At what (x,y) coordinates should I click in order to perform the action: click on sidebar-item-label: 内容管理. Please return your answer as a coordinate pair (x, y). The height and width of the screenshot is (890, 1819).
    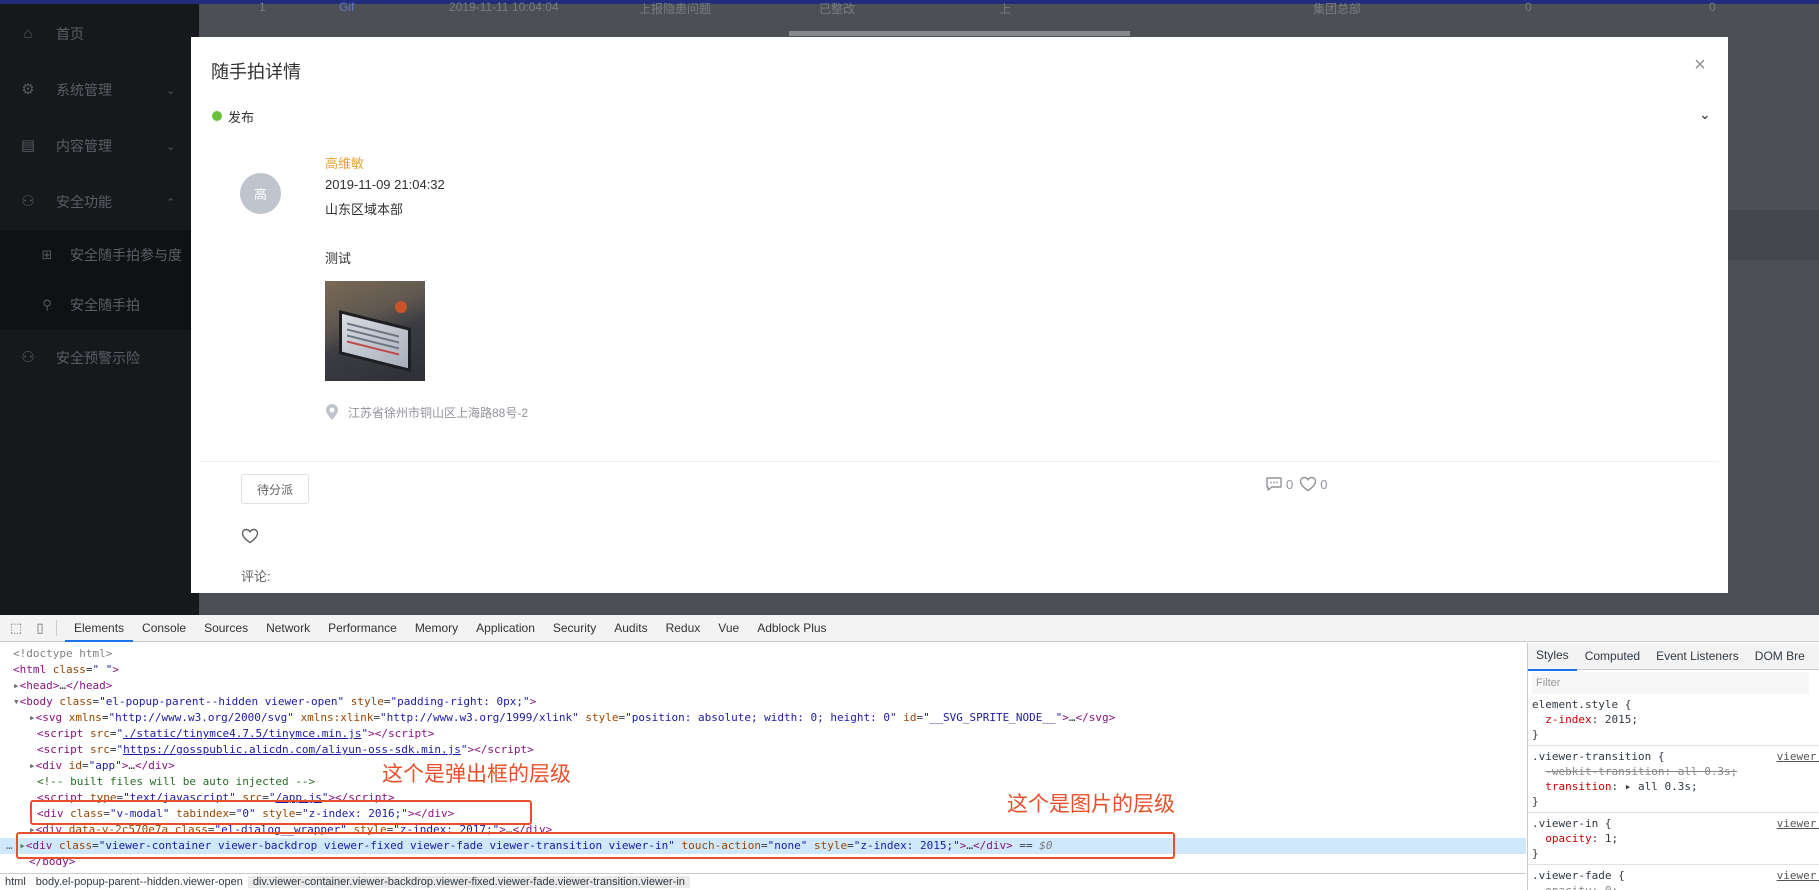
    Looking at the image, I should click on (84, 146).